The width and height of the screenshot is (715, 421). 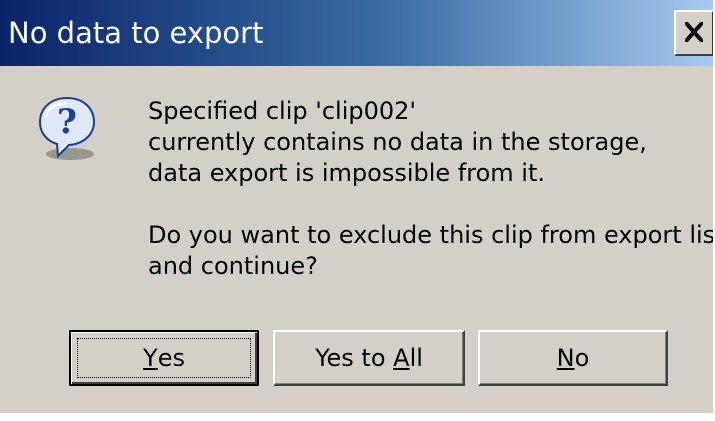 What do you see at coordinates (233, 266) in the screenshot?
I see `message-line: and continue?` at bounding box center [233, 266].